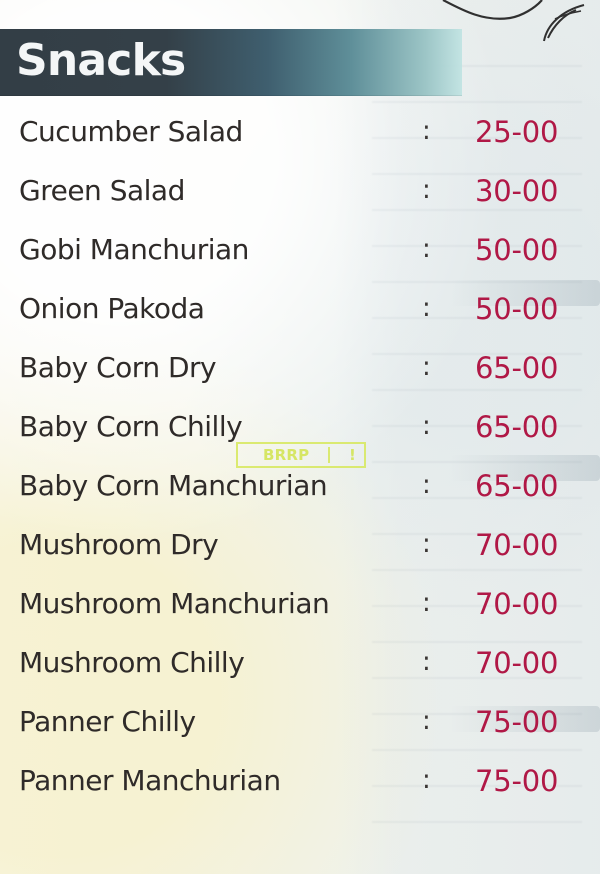 This screenshot has width=600, height=874. Describe the element at coordinates (517, 132) in the screenshot. I see `menu-item-price: 25-00` at that location.